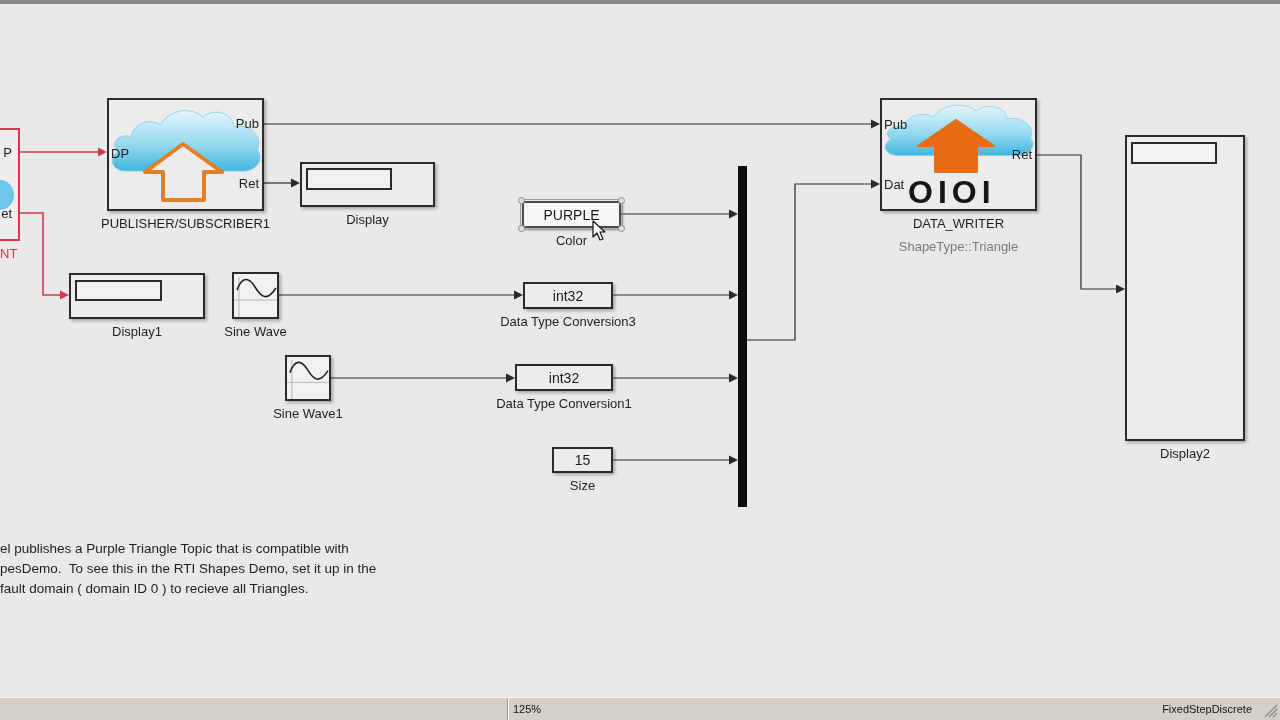  What do you see at coordinates (958, 223) in the screenshot?
I see `block-label: DATA_WRITER` at bounding box center [958, 223].